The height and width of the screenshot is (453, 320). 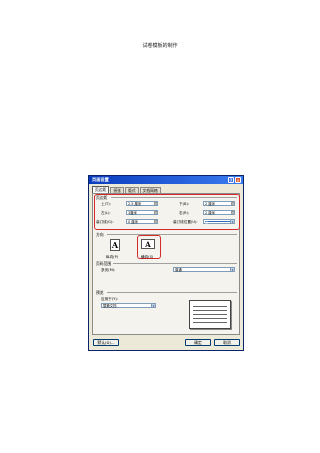 I want to click on dialog-titlebar: 页面设置, so click(x=166, y=180).